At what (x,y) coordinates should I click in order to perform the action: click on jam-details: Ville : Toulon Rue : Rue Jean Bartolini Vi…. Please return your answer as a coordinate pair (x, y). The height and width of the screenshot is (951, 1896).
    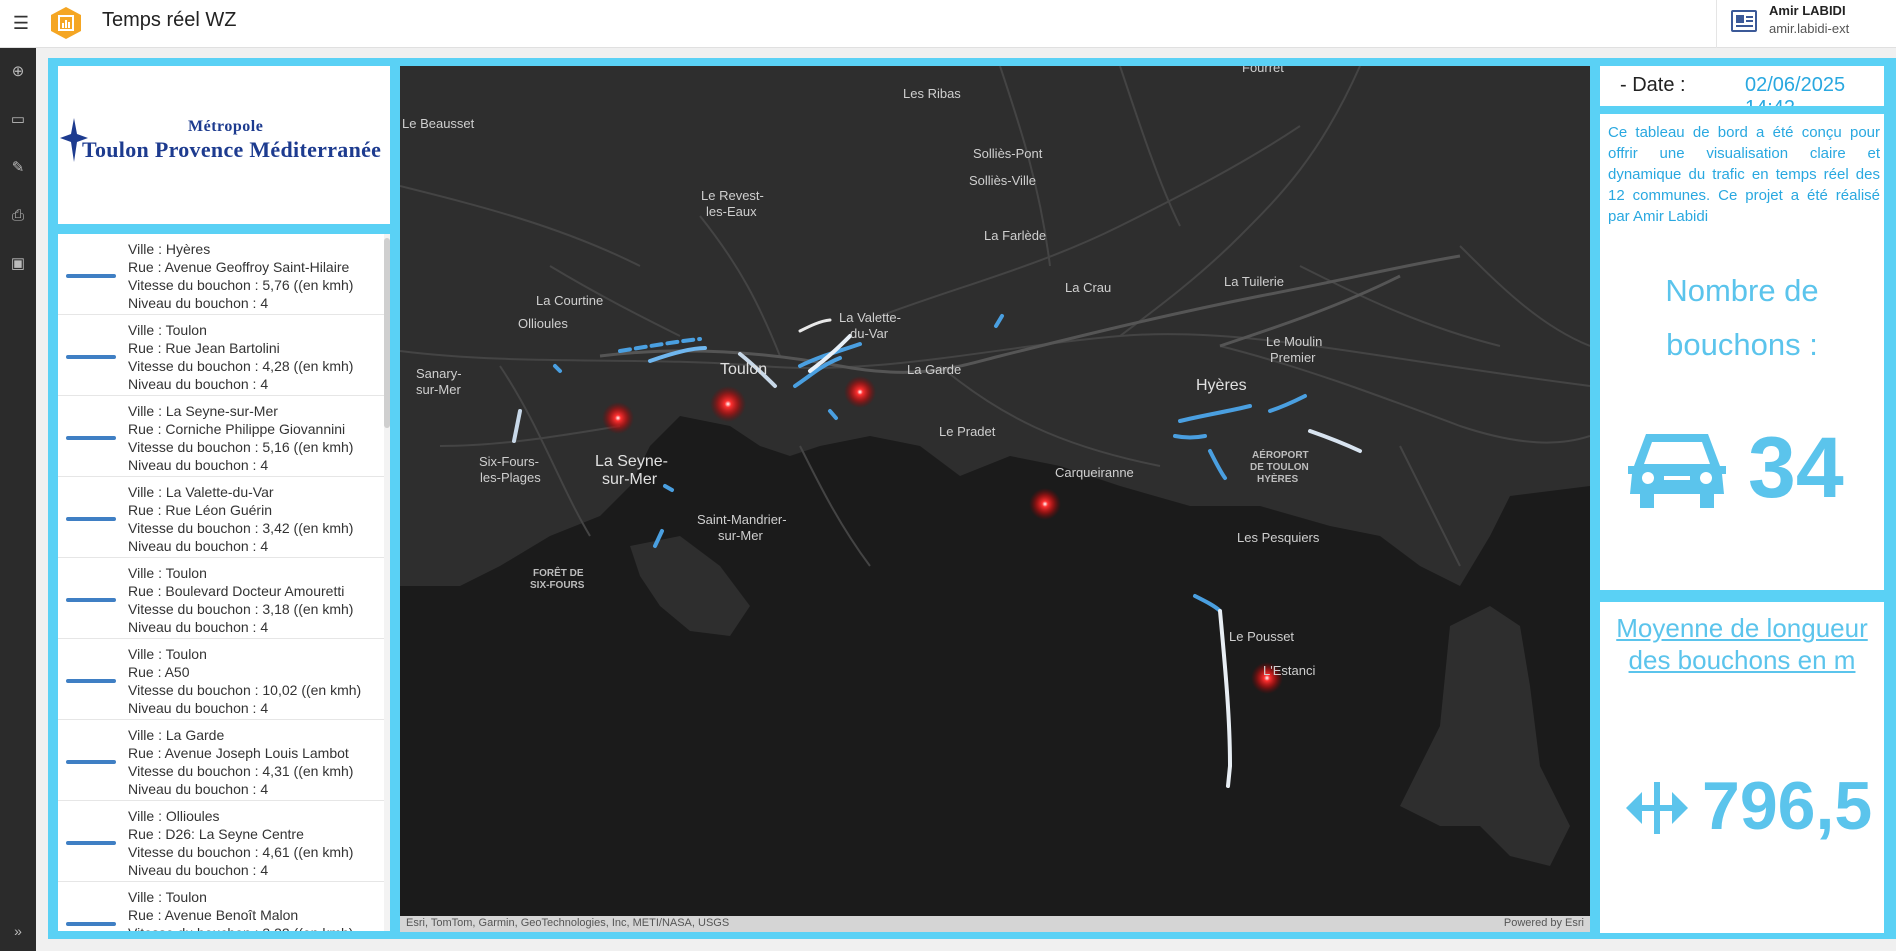
    Looking at the image, I should click on (240, 357).